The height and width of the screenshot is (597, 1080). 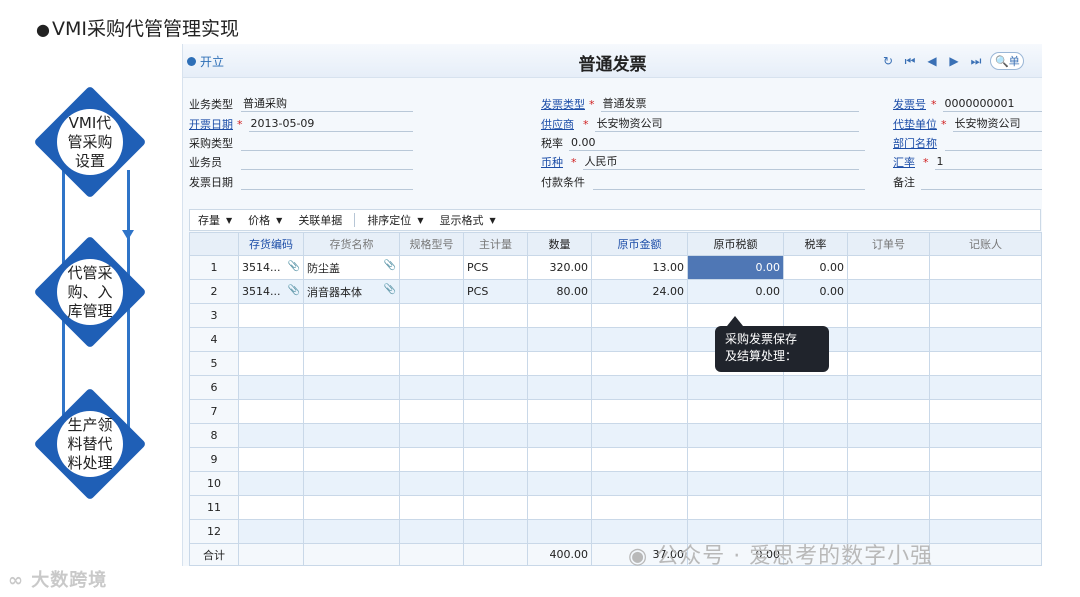 I want to click on table-row: 9, so click(x=615, y=459).